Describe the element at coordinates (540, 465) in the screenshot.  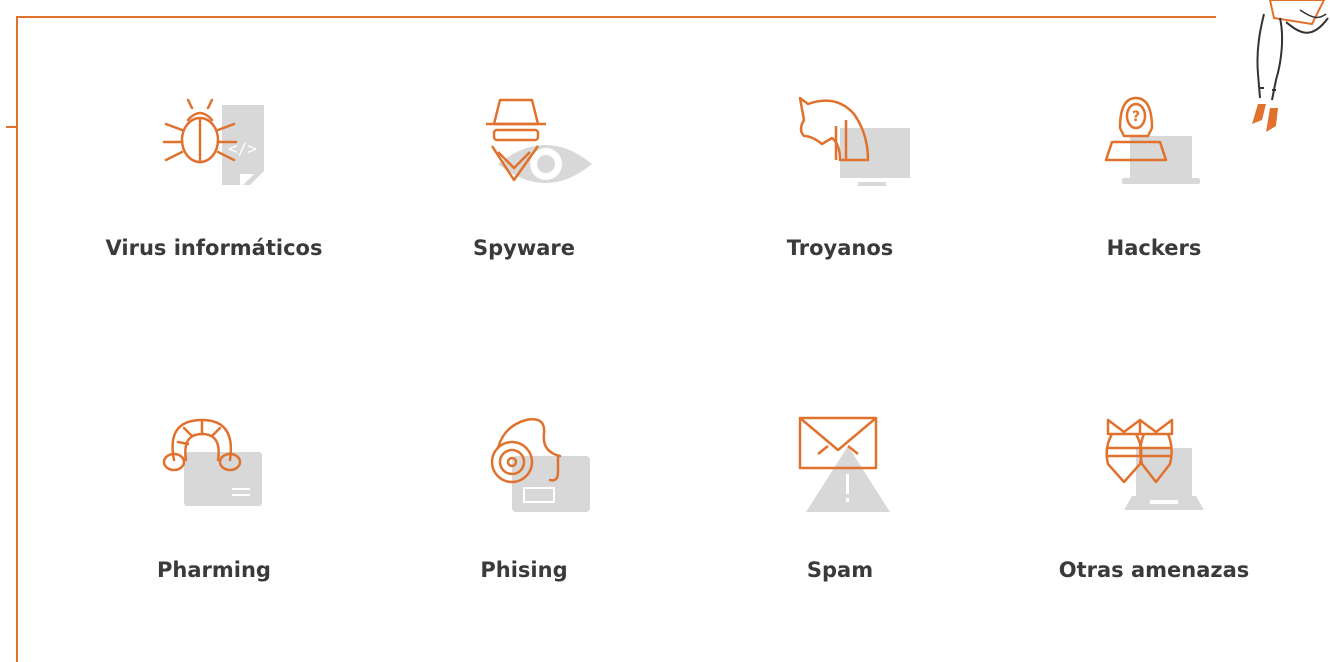
I see `fishing-hook-card-icon` at that location.